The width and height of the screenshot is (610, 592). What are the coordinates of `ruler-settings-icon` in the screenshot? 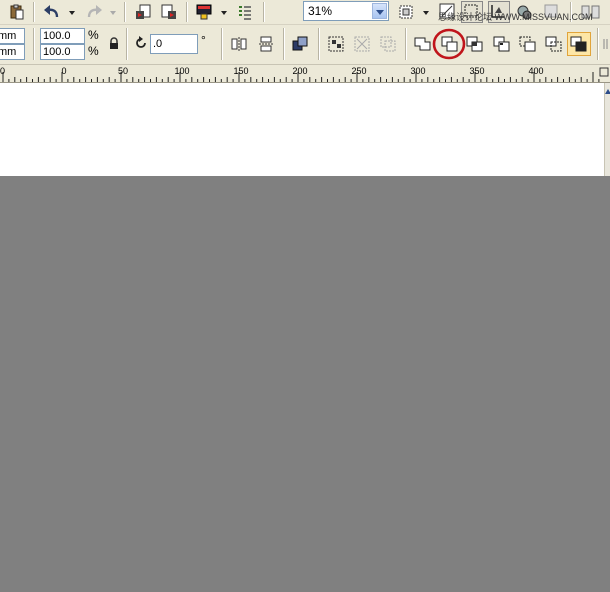 It's located at (604, 72).